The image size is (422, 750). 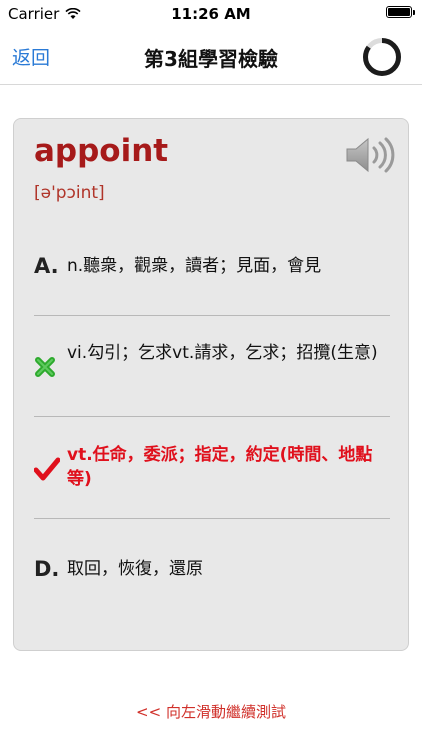 I want to click on option-letter: D., so click(x=47, y=569).